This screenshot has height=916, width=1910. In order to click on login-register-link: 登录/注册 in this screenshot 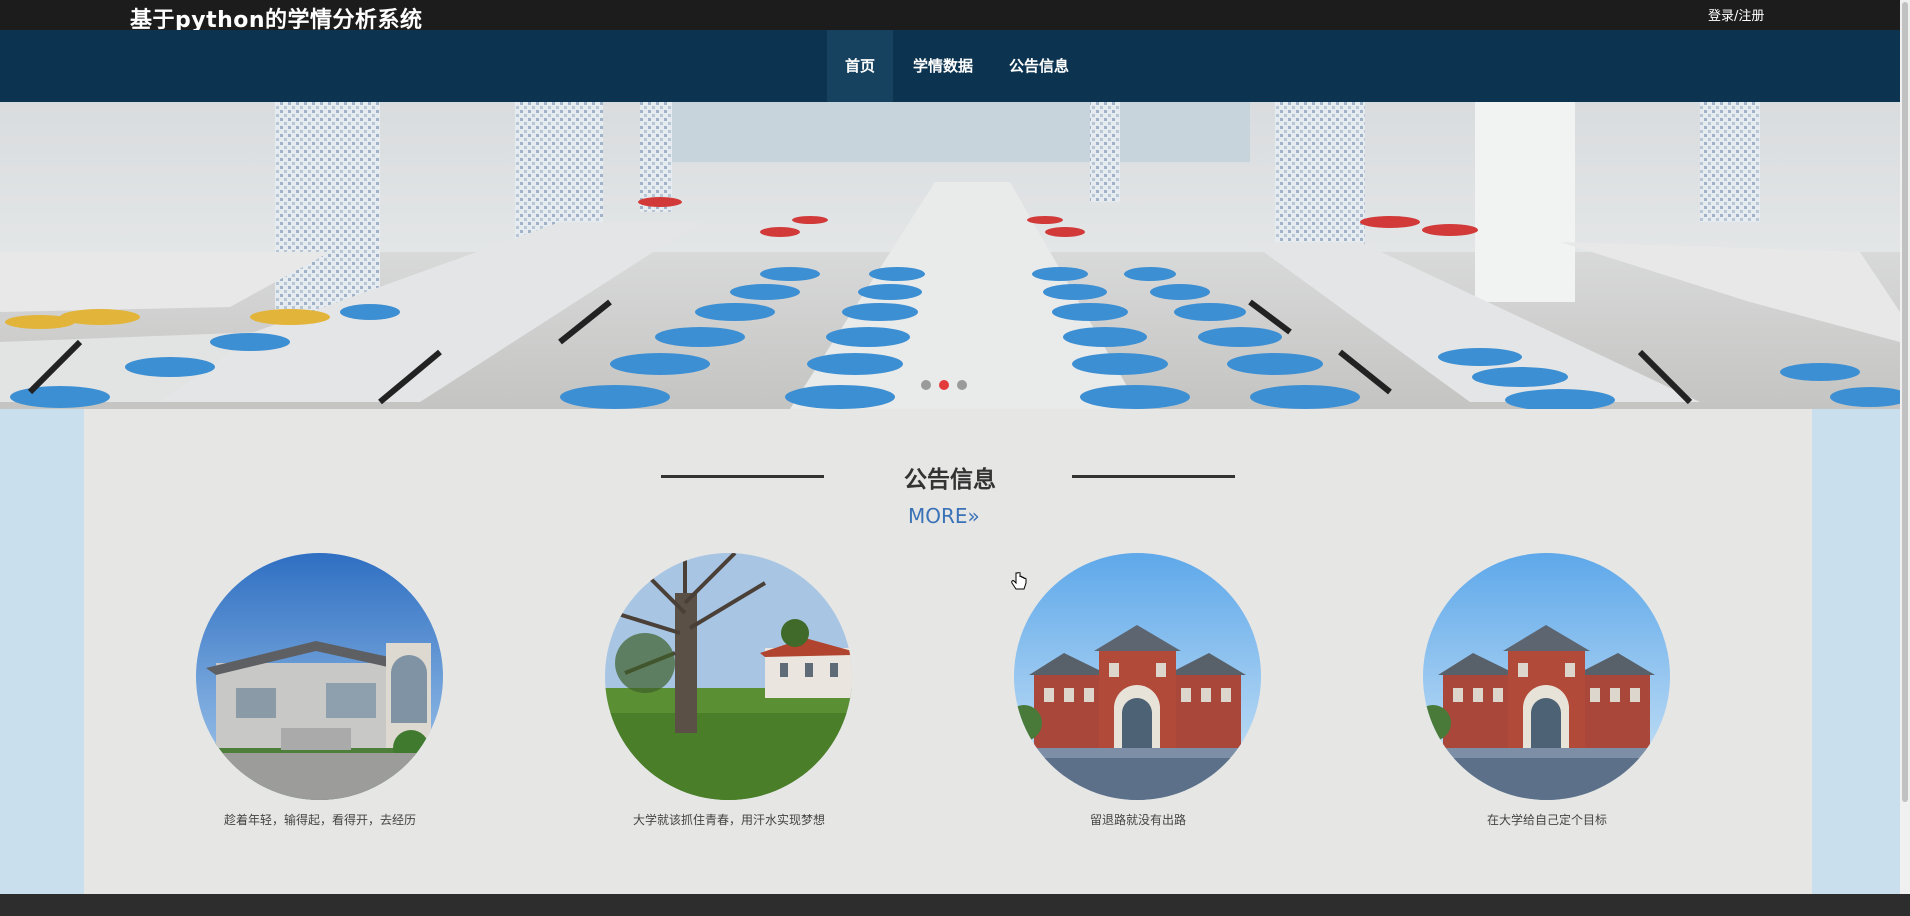, I will do `click(1736, 14)`.